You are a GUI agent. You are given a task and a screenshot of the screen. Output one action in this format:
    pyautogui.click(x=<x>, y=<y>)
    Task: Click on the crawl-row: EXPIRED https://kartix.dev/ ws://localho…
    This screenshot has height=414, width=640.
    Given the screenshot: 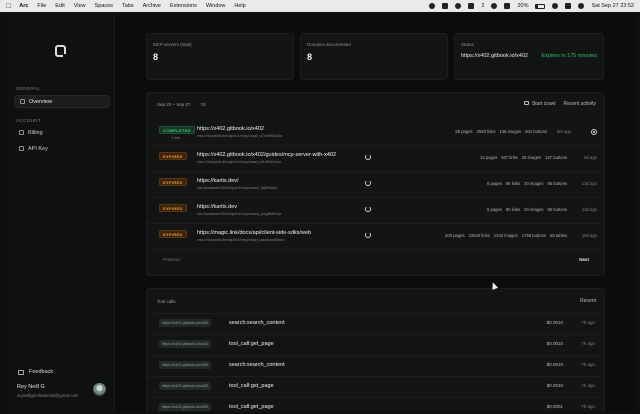 What is the action you would take?
    pyautogui.click(x=377, y=185)
    